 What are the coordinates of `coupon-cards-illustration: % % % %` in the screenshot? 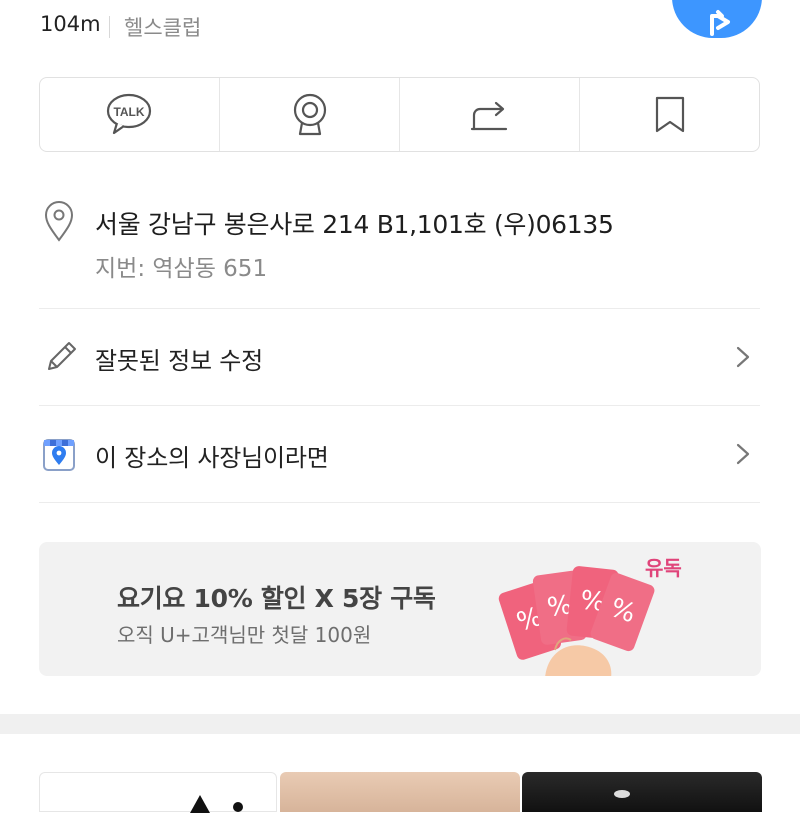 It's located at (575, 615).